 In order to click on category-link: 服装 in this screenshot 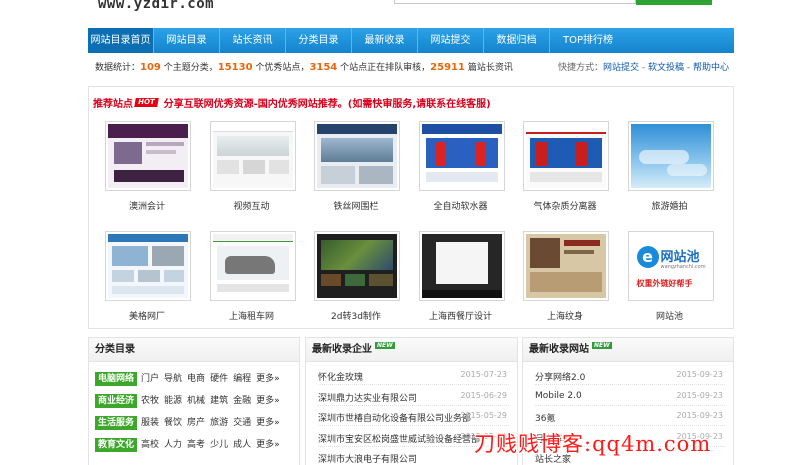, I will do `click(150, 423)`.